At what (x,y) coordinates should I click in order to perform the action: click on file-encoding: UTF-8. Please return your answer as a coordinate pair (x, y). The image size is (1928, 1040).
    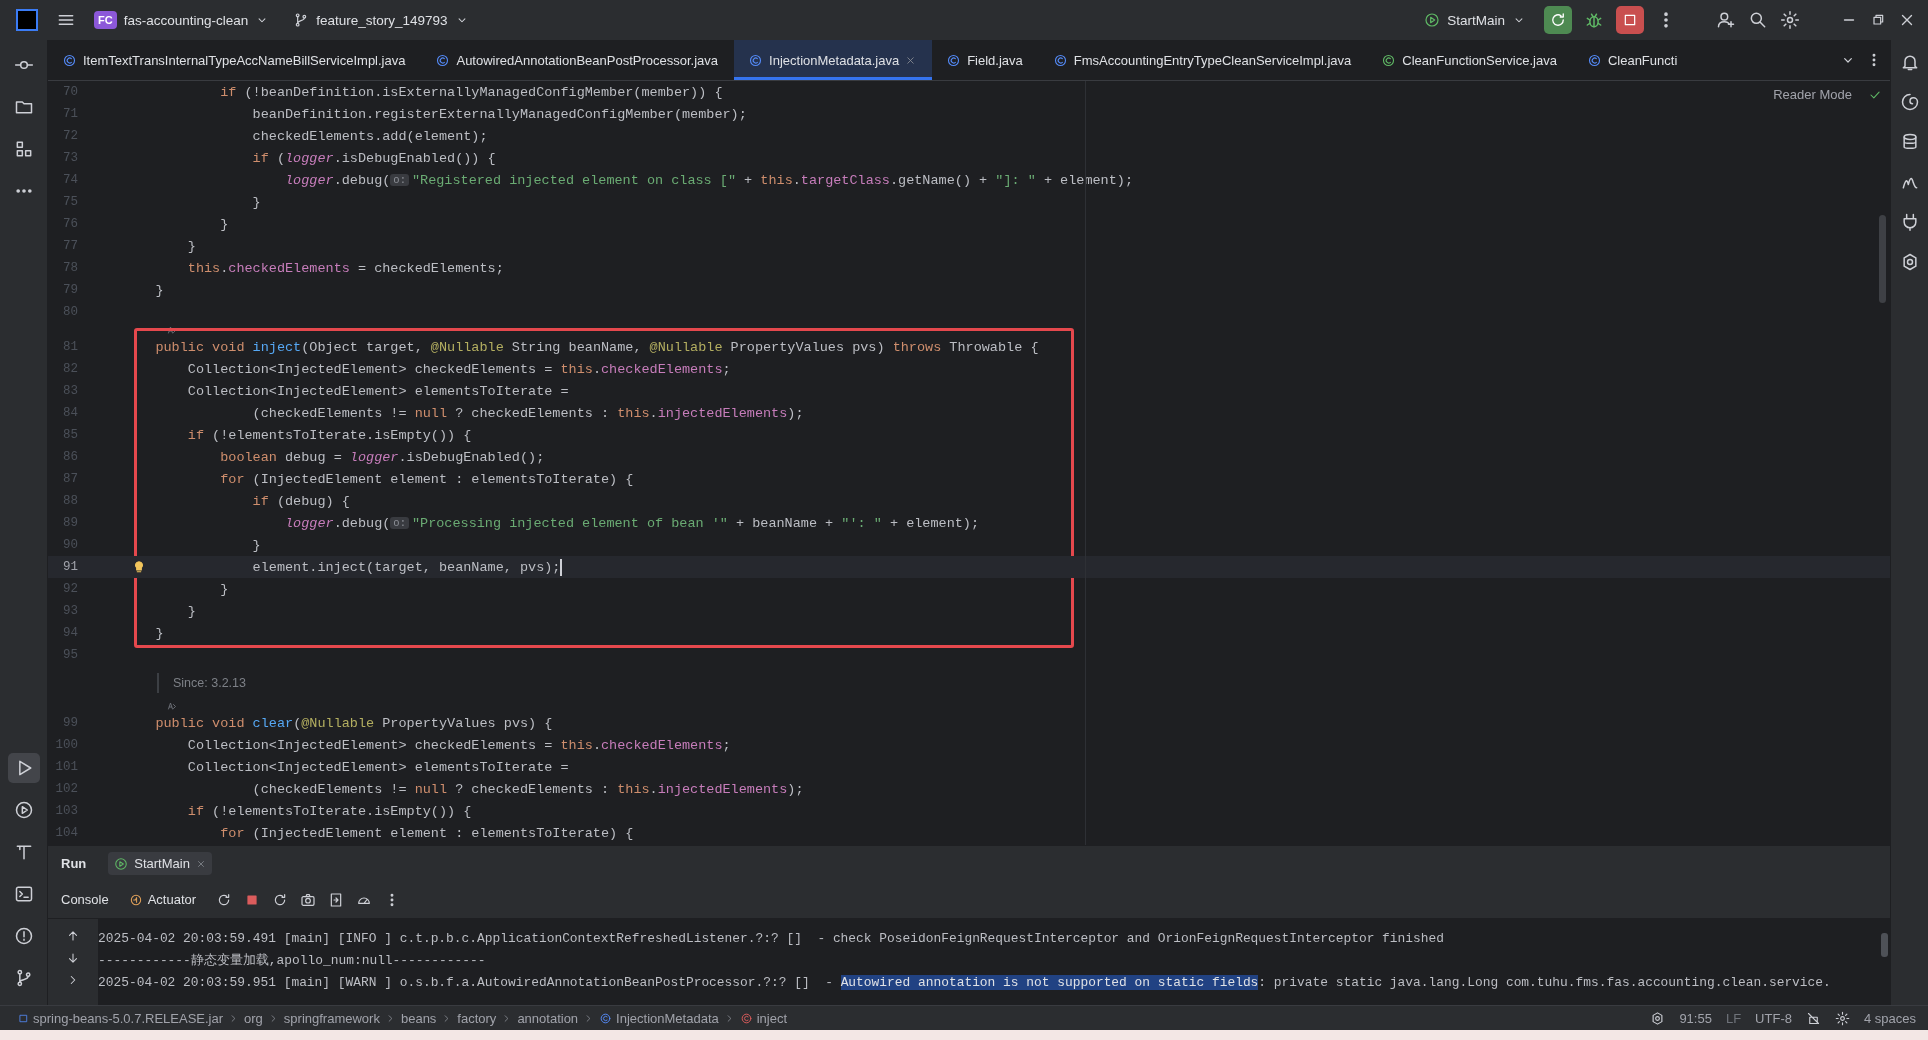
    Looking at the image, I should click on (1773, 1018).